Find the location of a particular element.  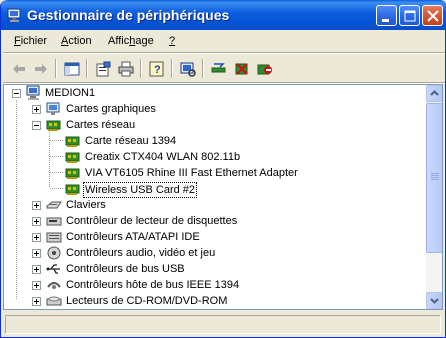

chevron-down-icon is located at coordinates (434, 301).